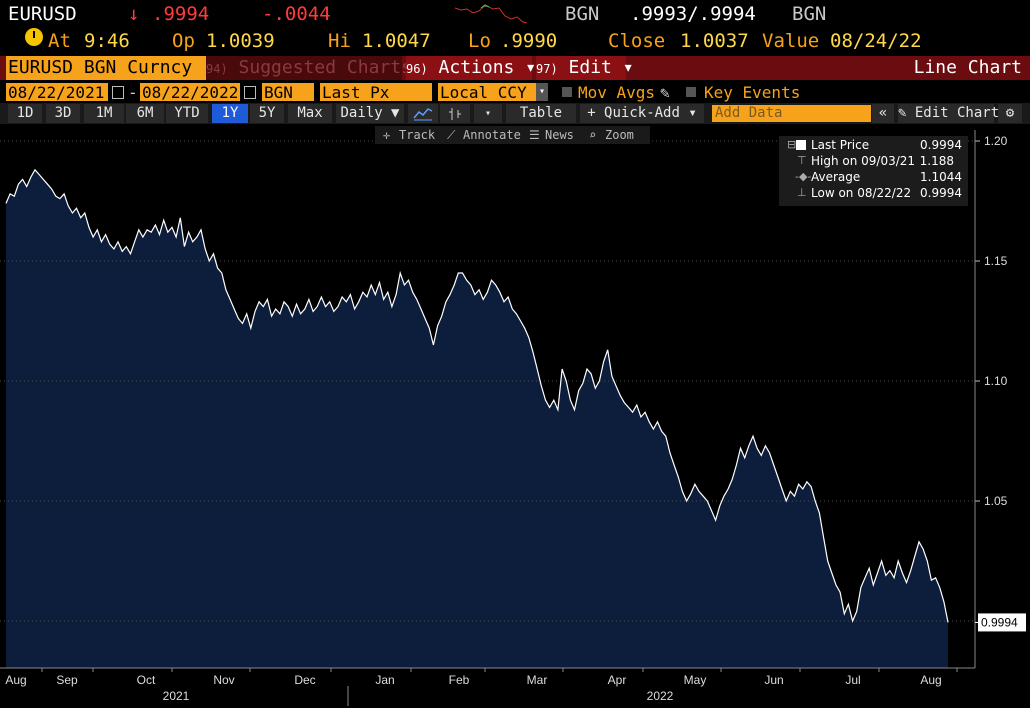 This screenshot has width=1030, height=708. I want to click on high-label: Hi, so click(339, 41).